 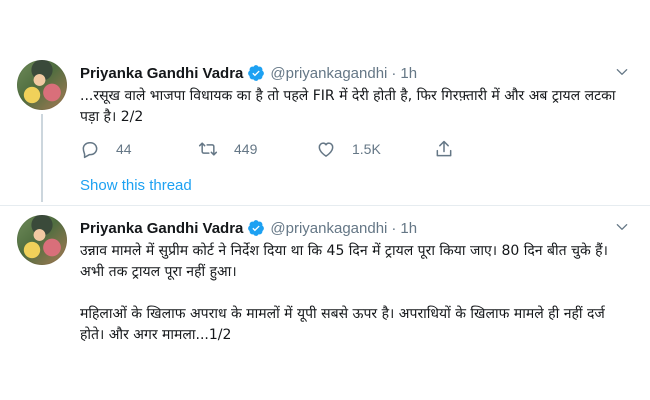 What do you see at coordinates (454, 149) in the screenshot?
I see `share-button` at bounding box center [454, 149].